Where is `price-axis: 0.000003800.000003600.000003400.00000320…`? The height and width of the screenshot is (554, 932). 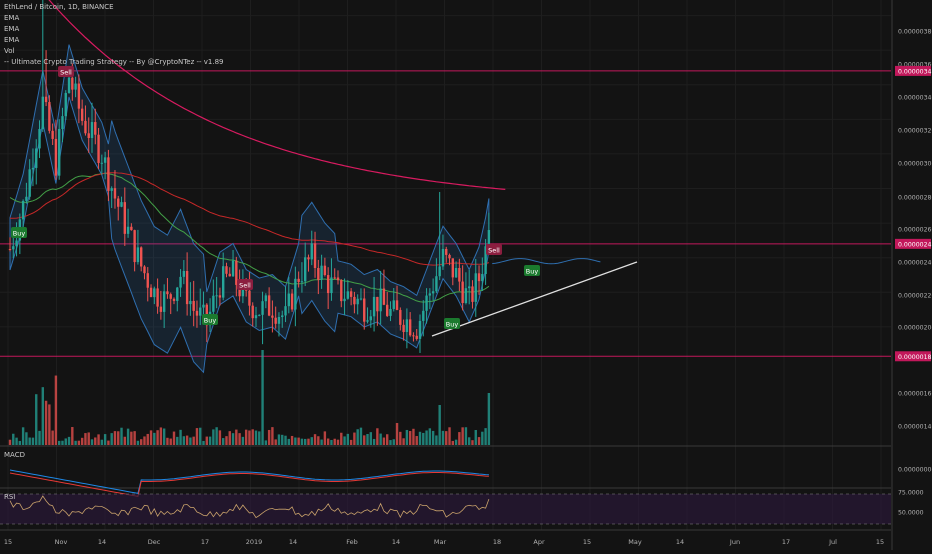 price-axis: 0.000003800.000003600.000003400.00000320… is located at coordinates (911, 275).